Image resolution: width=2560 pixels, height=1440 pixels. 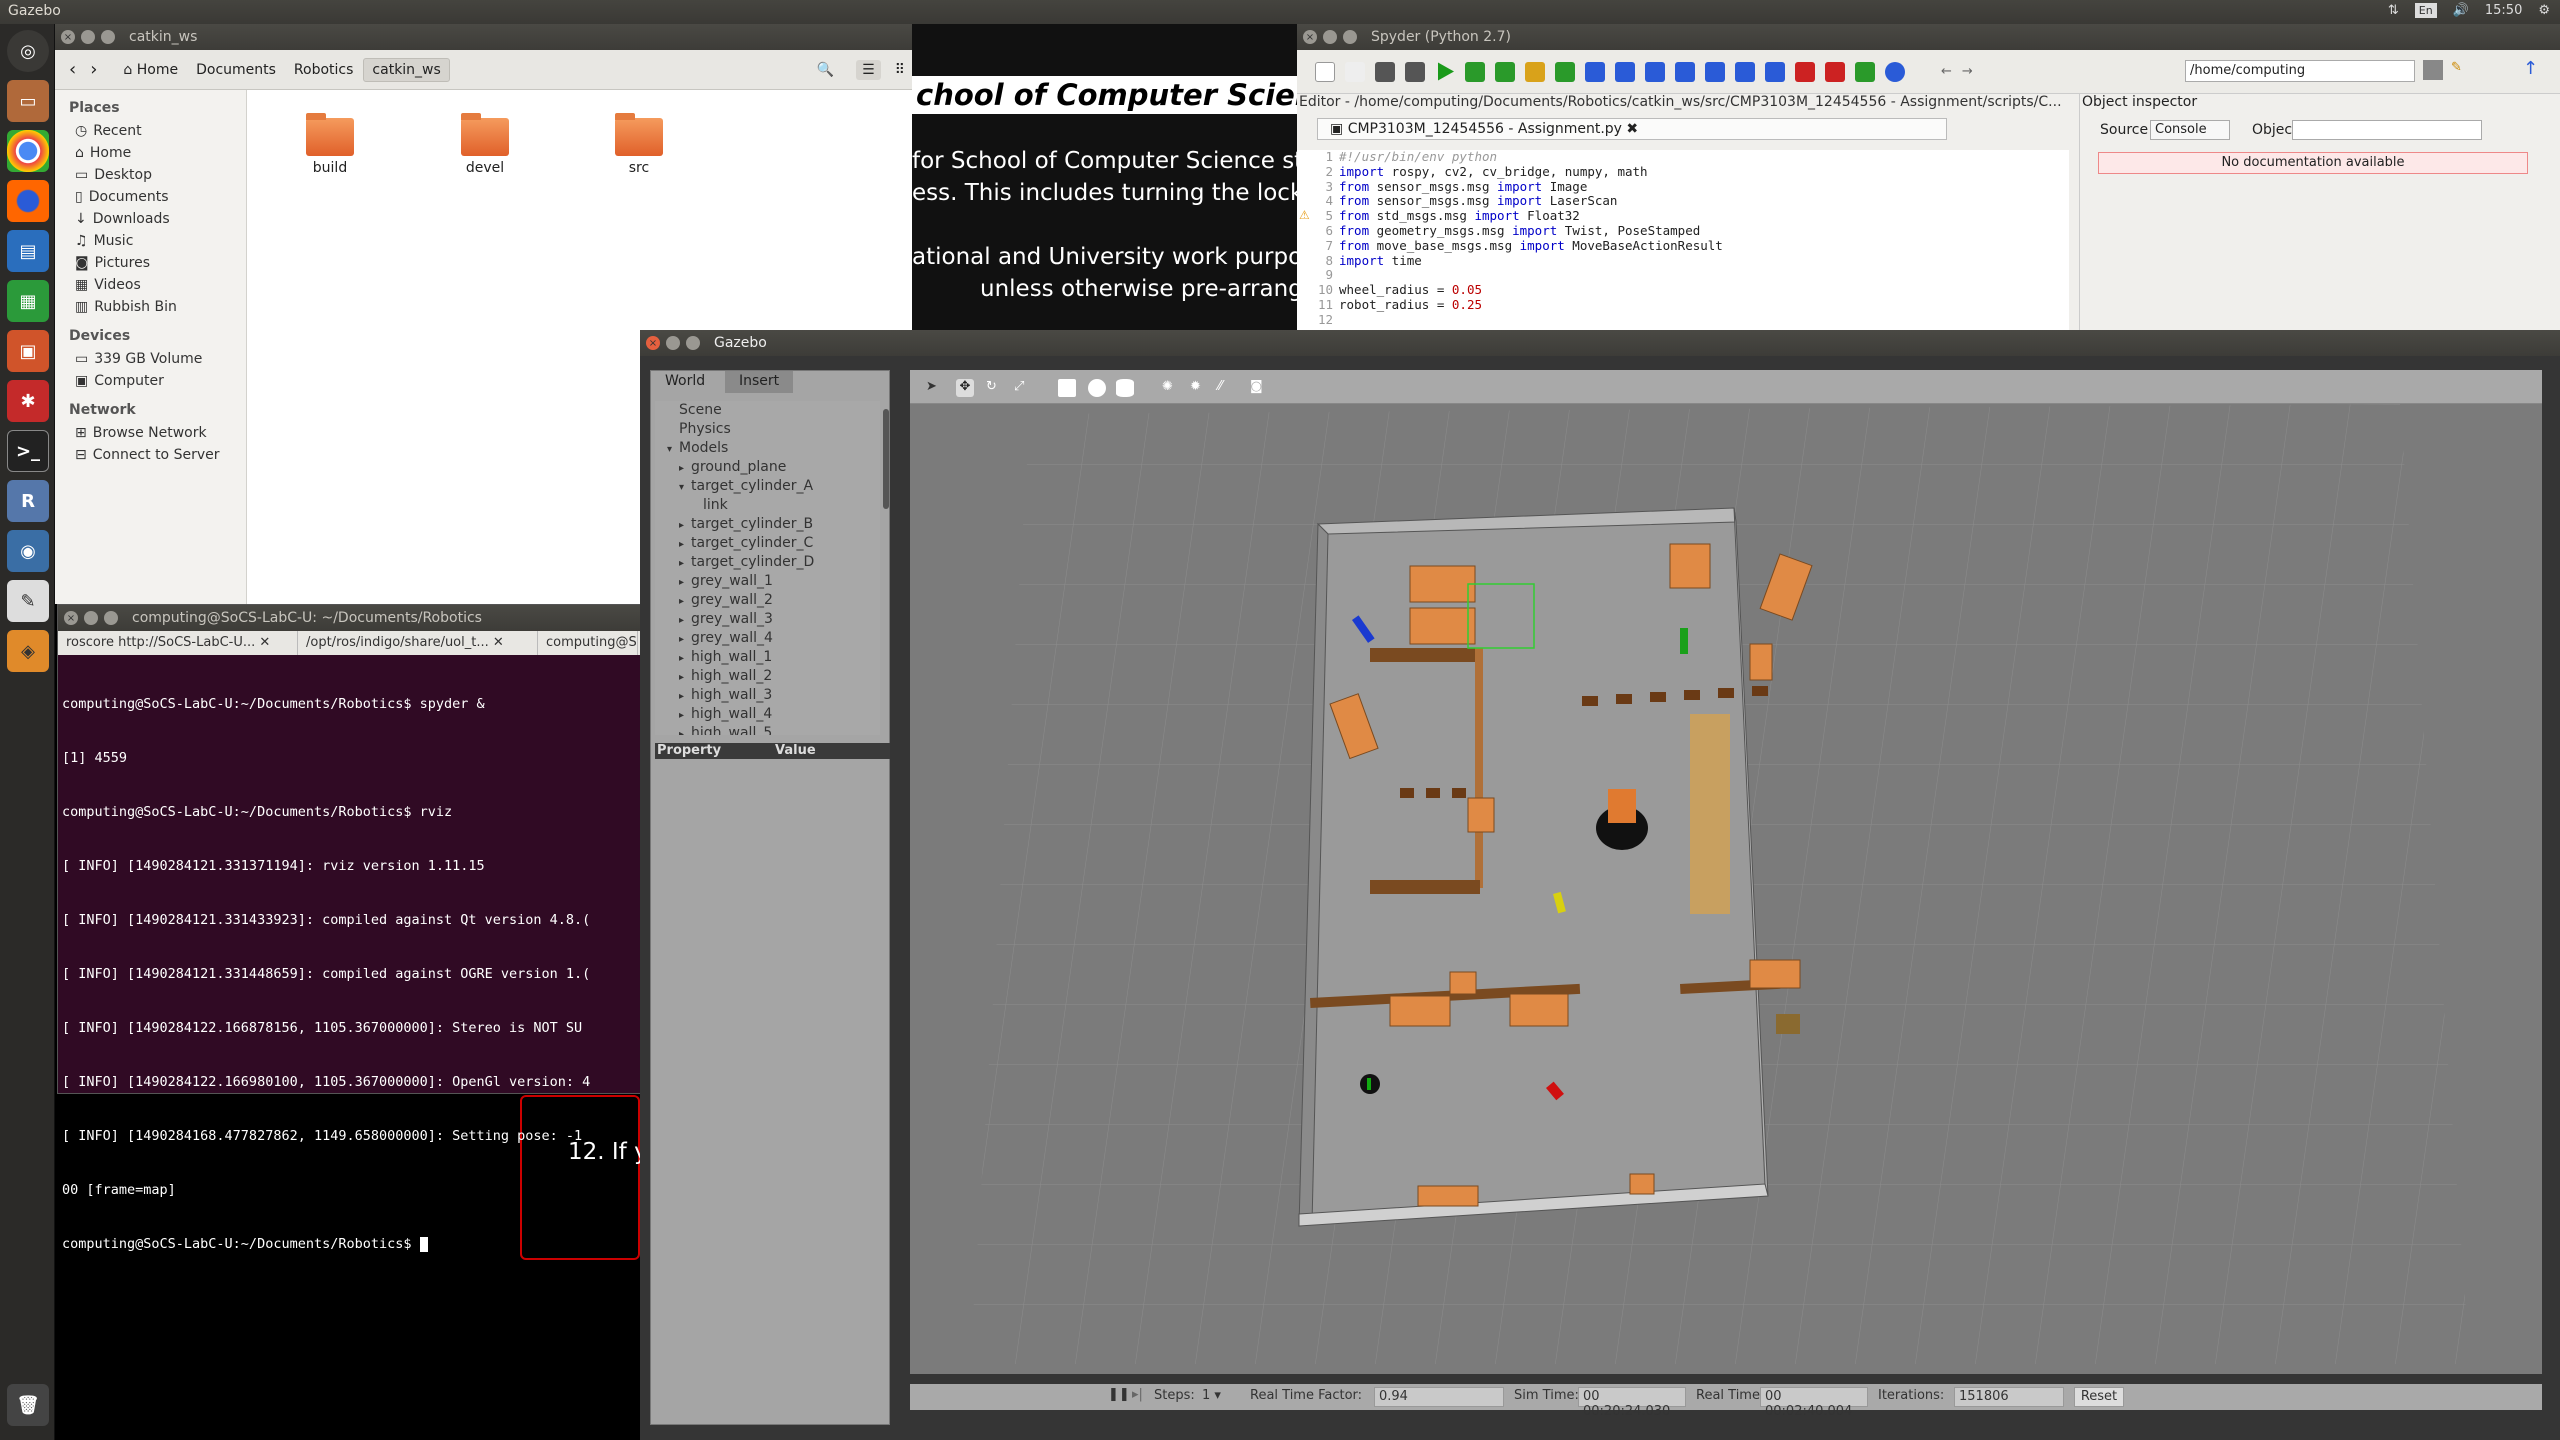 What do you see at coordinates (1715, 71) in the screenshot?
I see `continue-icon` at bounding box center [1715, 71].